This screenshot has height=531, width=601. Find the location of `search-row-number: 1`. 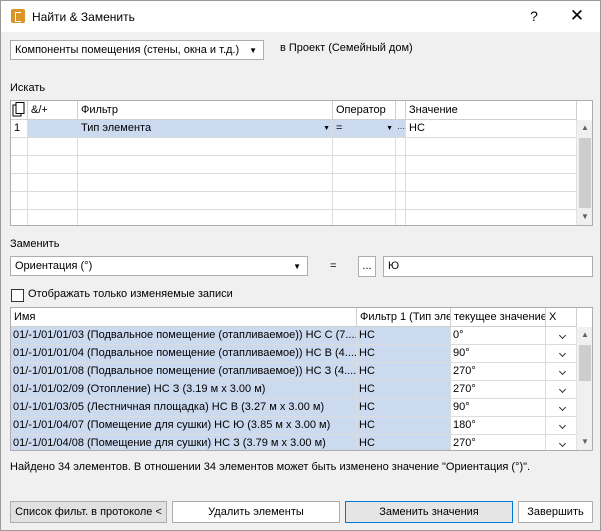

search-row-number: 1 is located at coordinates (19, 129).